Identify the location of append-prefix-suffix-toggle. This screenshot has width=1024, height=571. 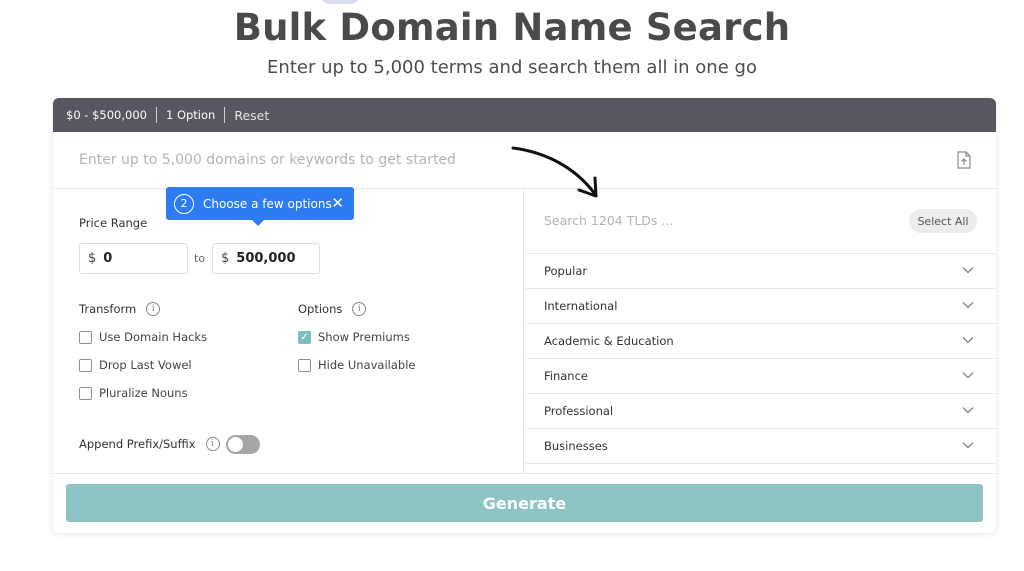
(243, 444).